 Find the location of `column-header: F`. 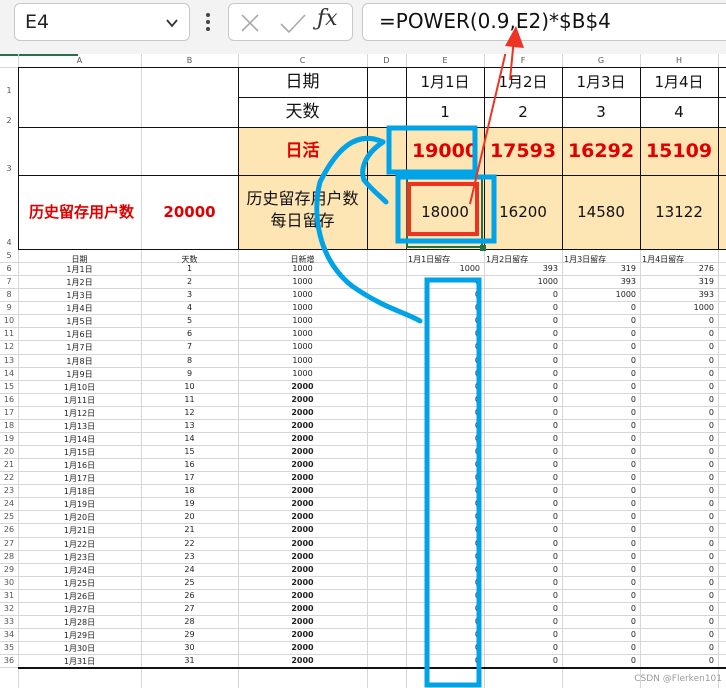

column-header: F is located at coordinates (523, 60).